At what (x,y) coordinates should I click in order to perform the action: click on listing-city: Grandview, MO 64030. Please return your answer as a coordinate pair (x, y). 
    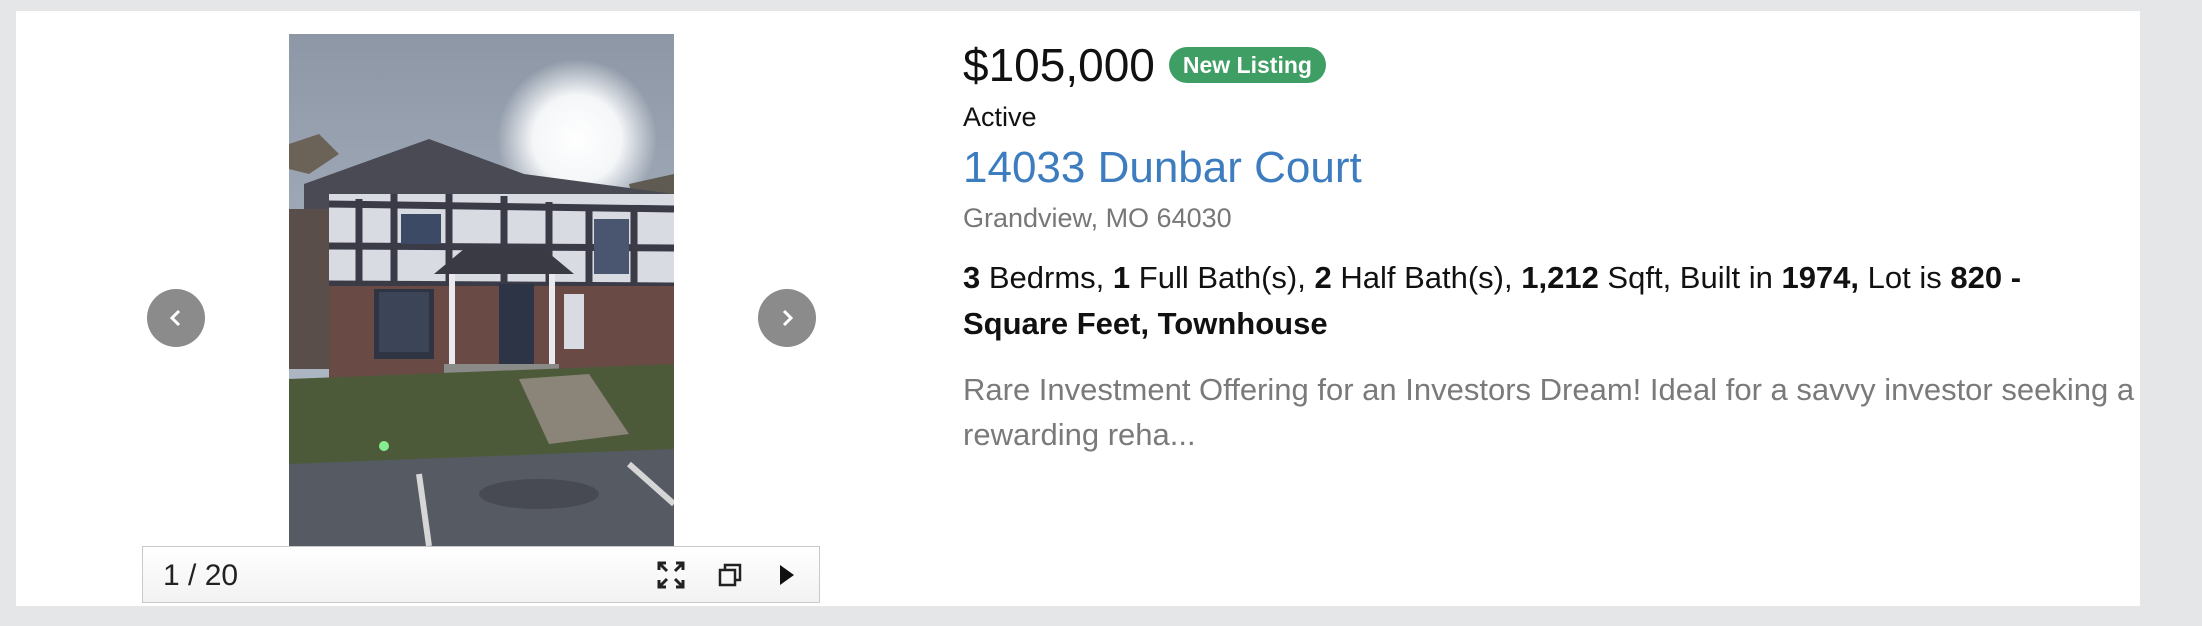
    Looking at the image, I should click on (1097, 218).